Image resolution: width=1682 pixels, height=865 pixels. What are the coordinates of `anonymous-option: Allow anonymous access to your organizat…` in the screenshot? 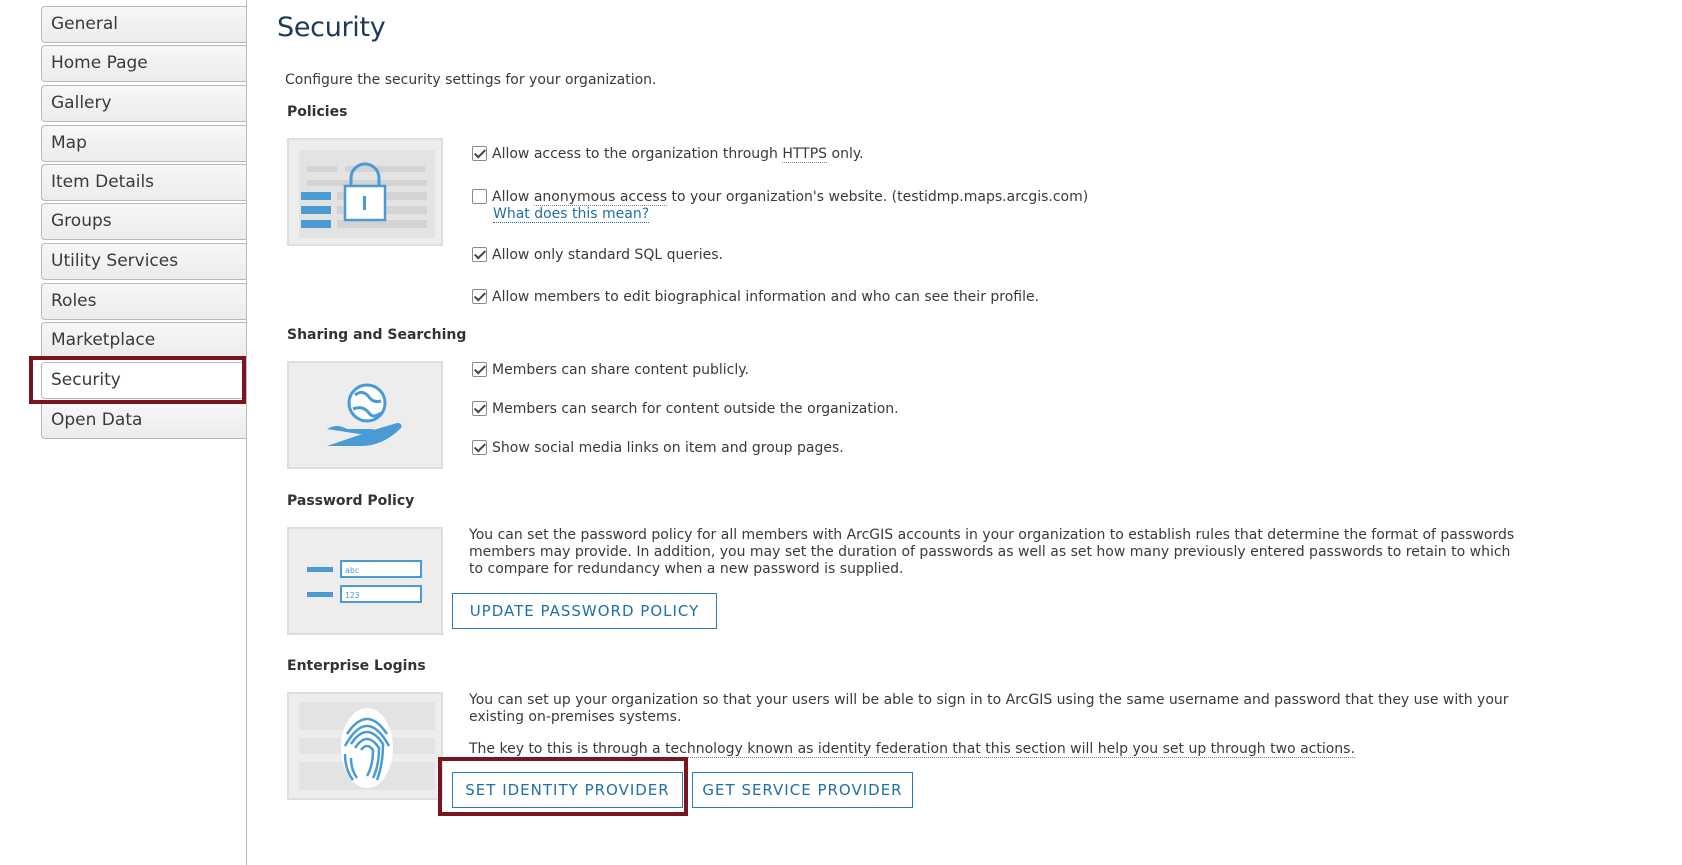 It's located at (780, 197).